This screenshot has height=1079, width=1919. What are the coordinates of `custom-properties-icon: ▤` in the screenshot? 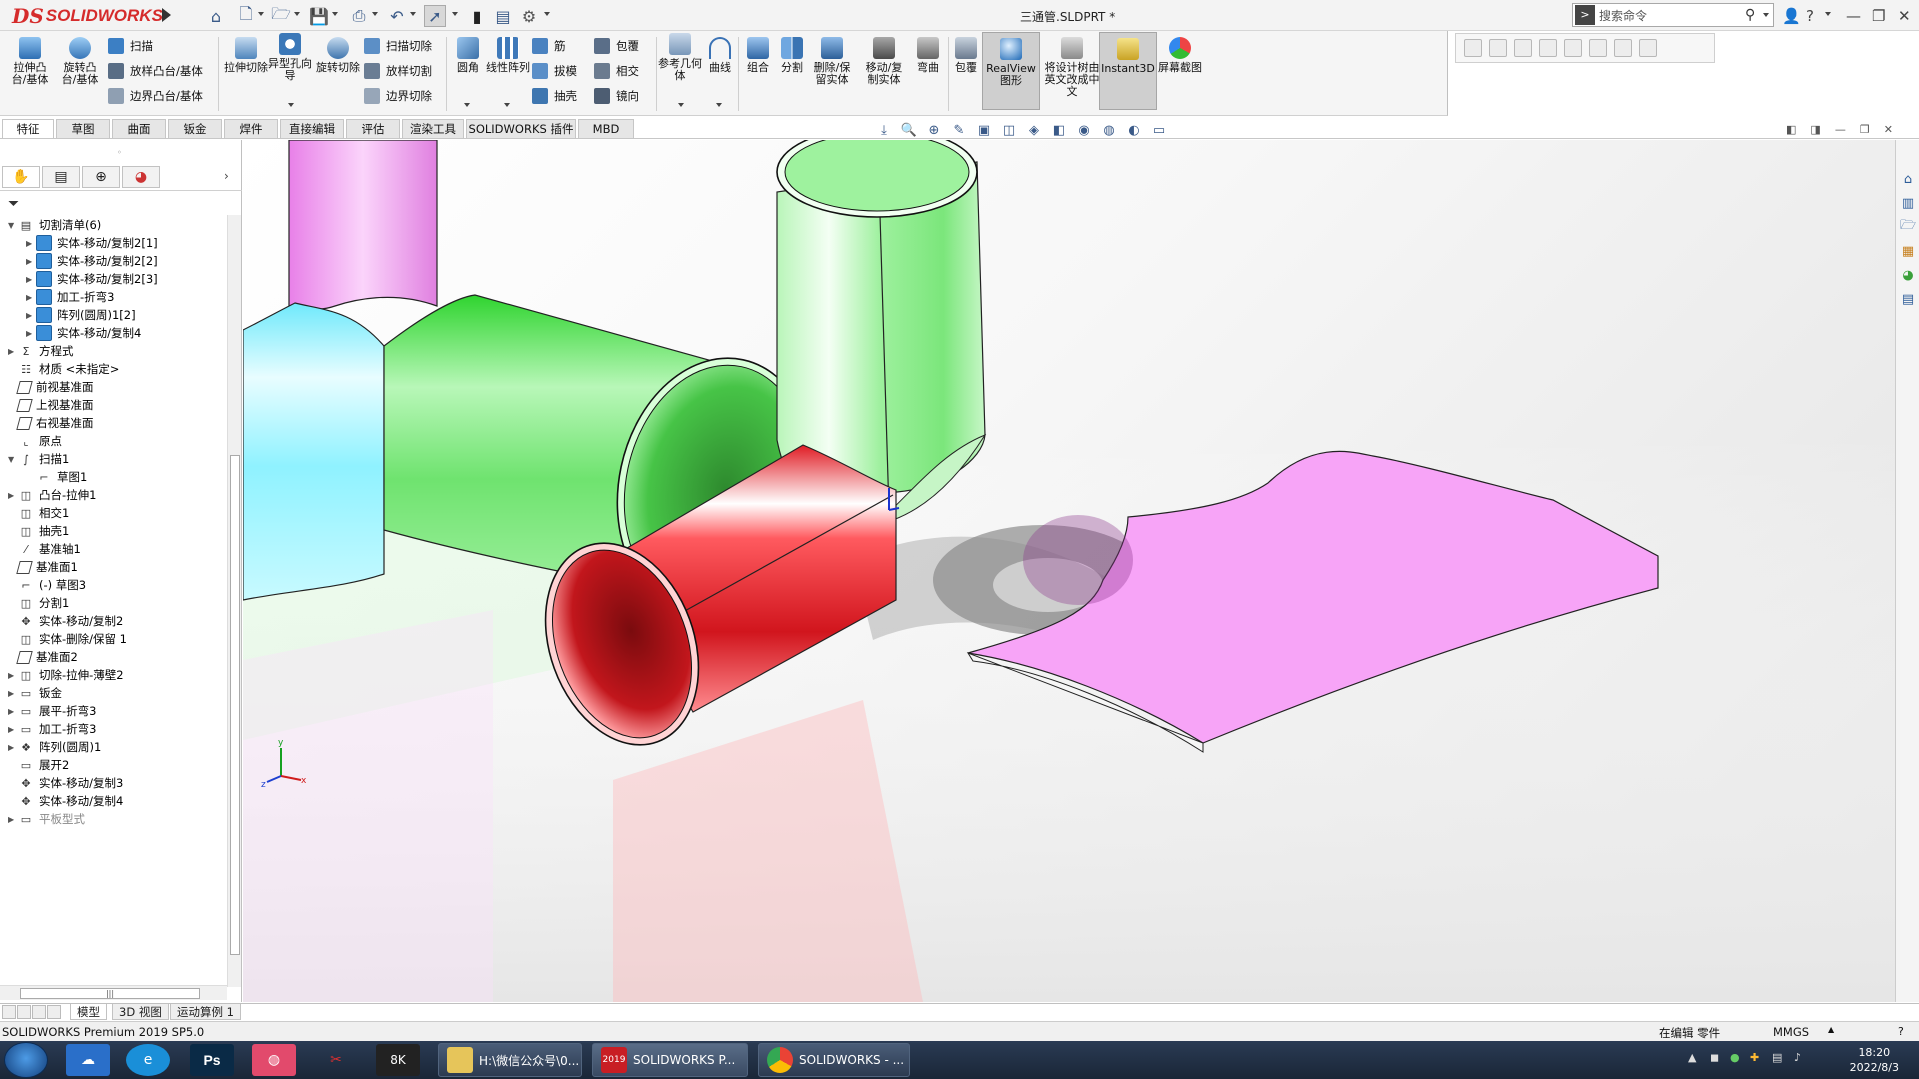 It's located at (1908, 299).